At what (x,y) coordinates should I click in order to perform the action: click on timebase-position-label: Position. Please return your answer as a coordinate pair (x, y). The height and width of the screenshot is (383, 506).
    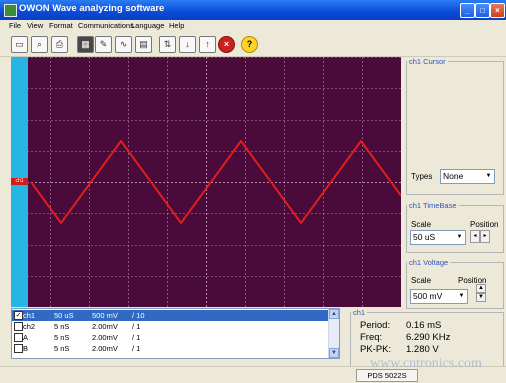
    Looking at the image, I should click on (484, 224).